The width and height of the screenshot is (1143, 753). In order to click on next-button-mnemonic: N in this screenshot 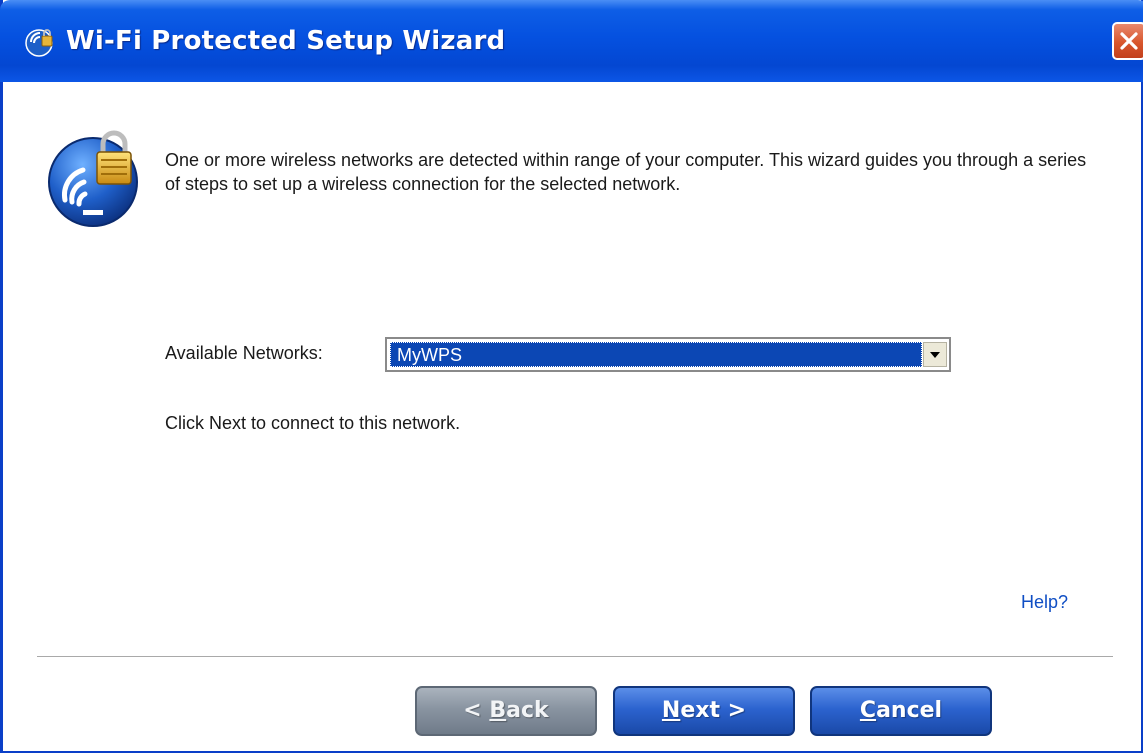, I will do `click(671, 710)`.